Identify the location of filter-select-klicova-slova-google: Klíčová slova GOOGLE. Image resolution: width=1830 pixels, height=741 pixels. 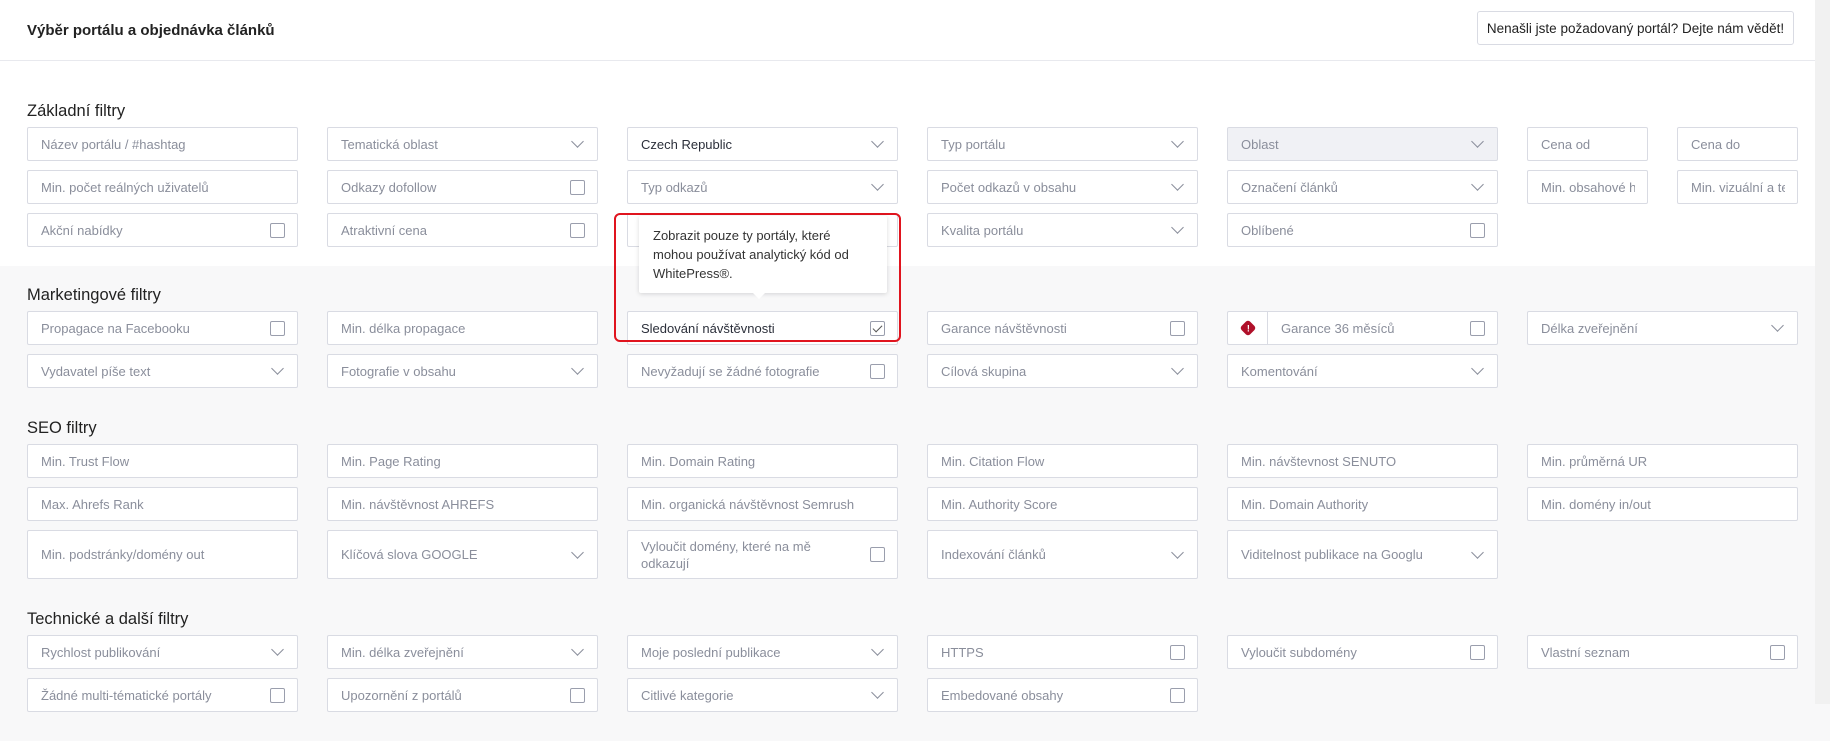
(462, 554).